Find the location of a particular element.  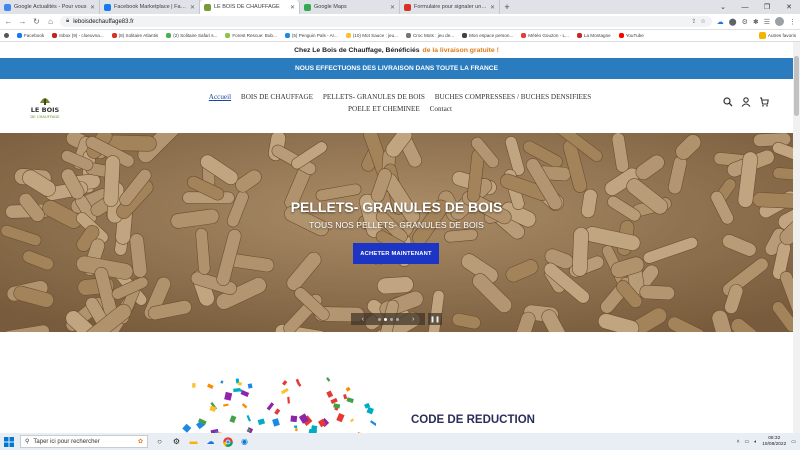

logo-line1: LE BOIS is located at coordinates (45, 110).